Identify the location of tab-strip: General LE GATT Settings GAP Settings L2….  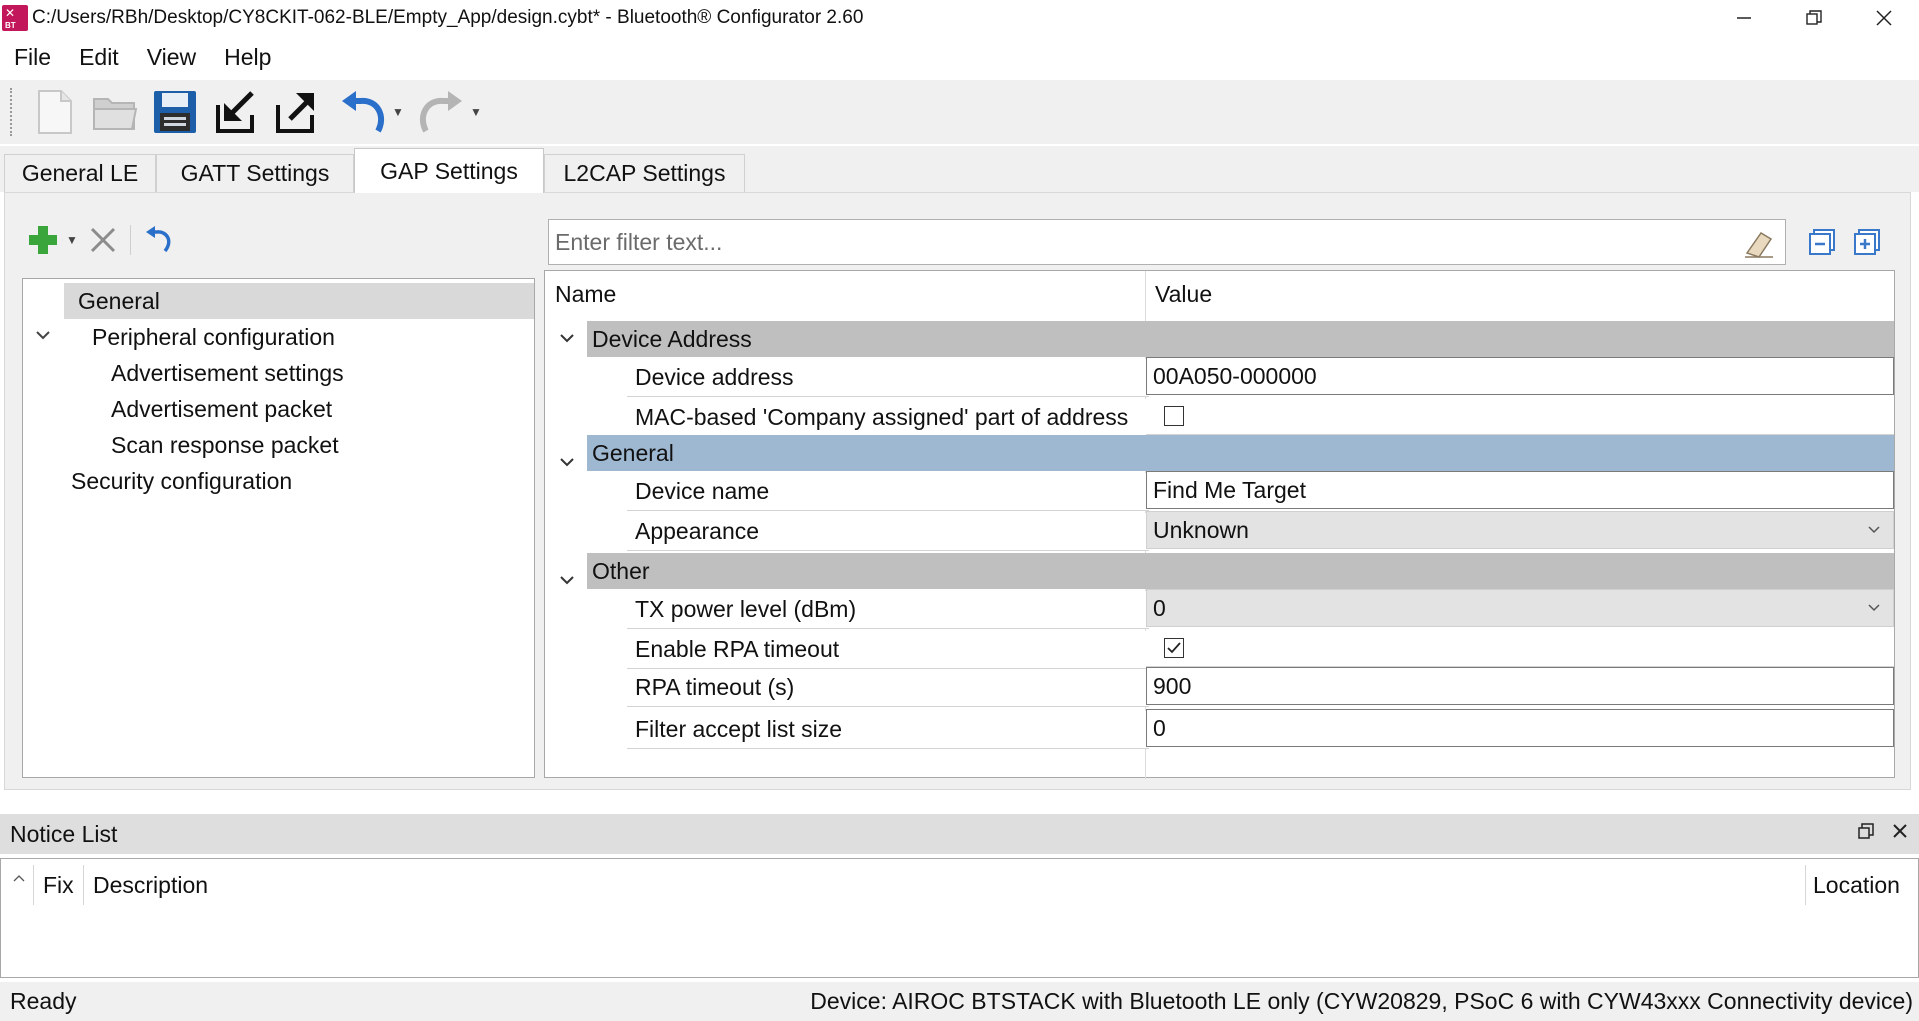
(959, 169).